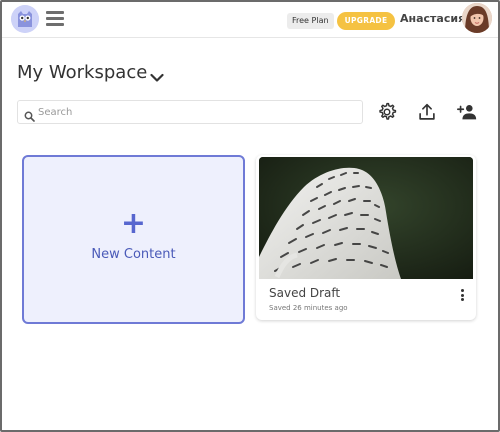 The width and height of the screenshot is (500, 432). What do you see at coordinates (462, 296) in the screenshot?
I see `kebab-menu-icon` at bounding box center [462, 296].